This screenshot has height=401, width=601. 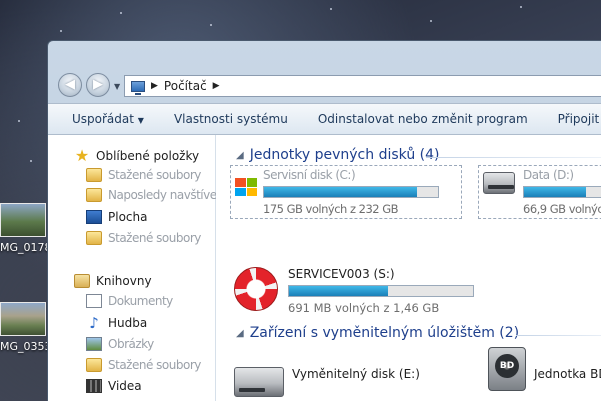 I want to click on desktop-icon-label: MG_0178, so click(x=26, y=247).